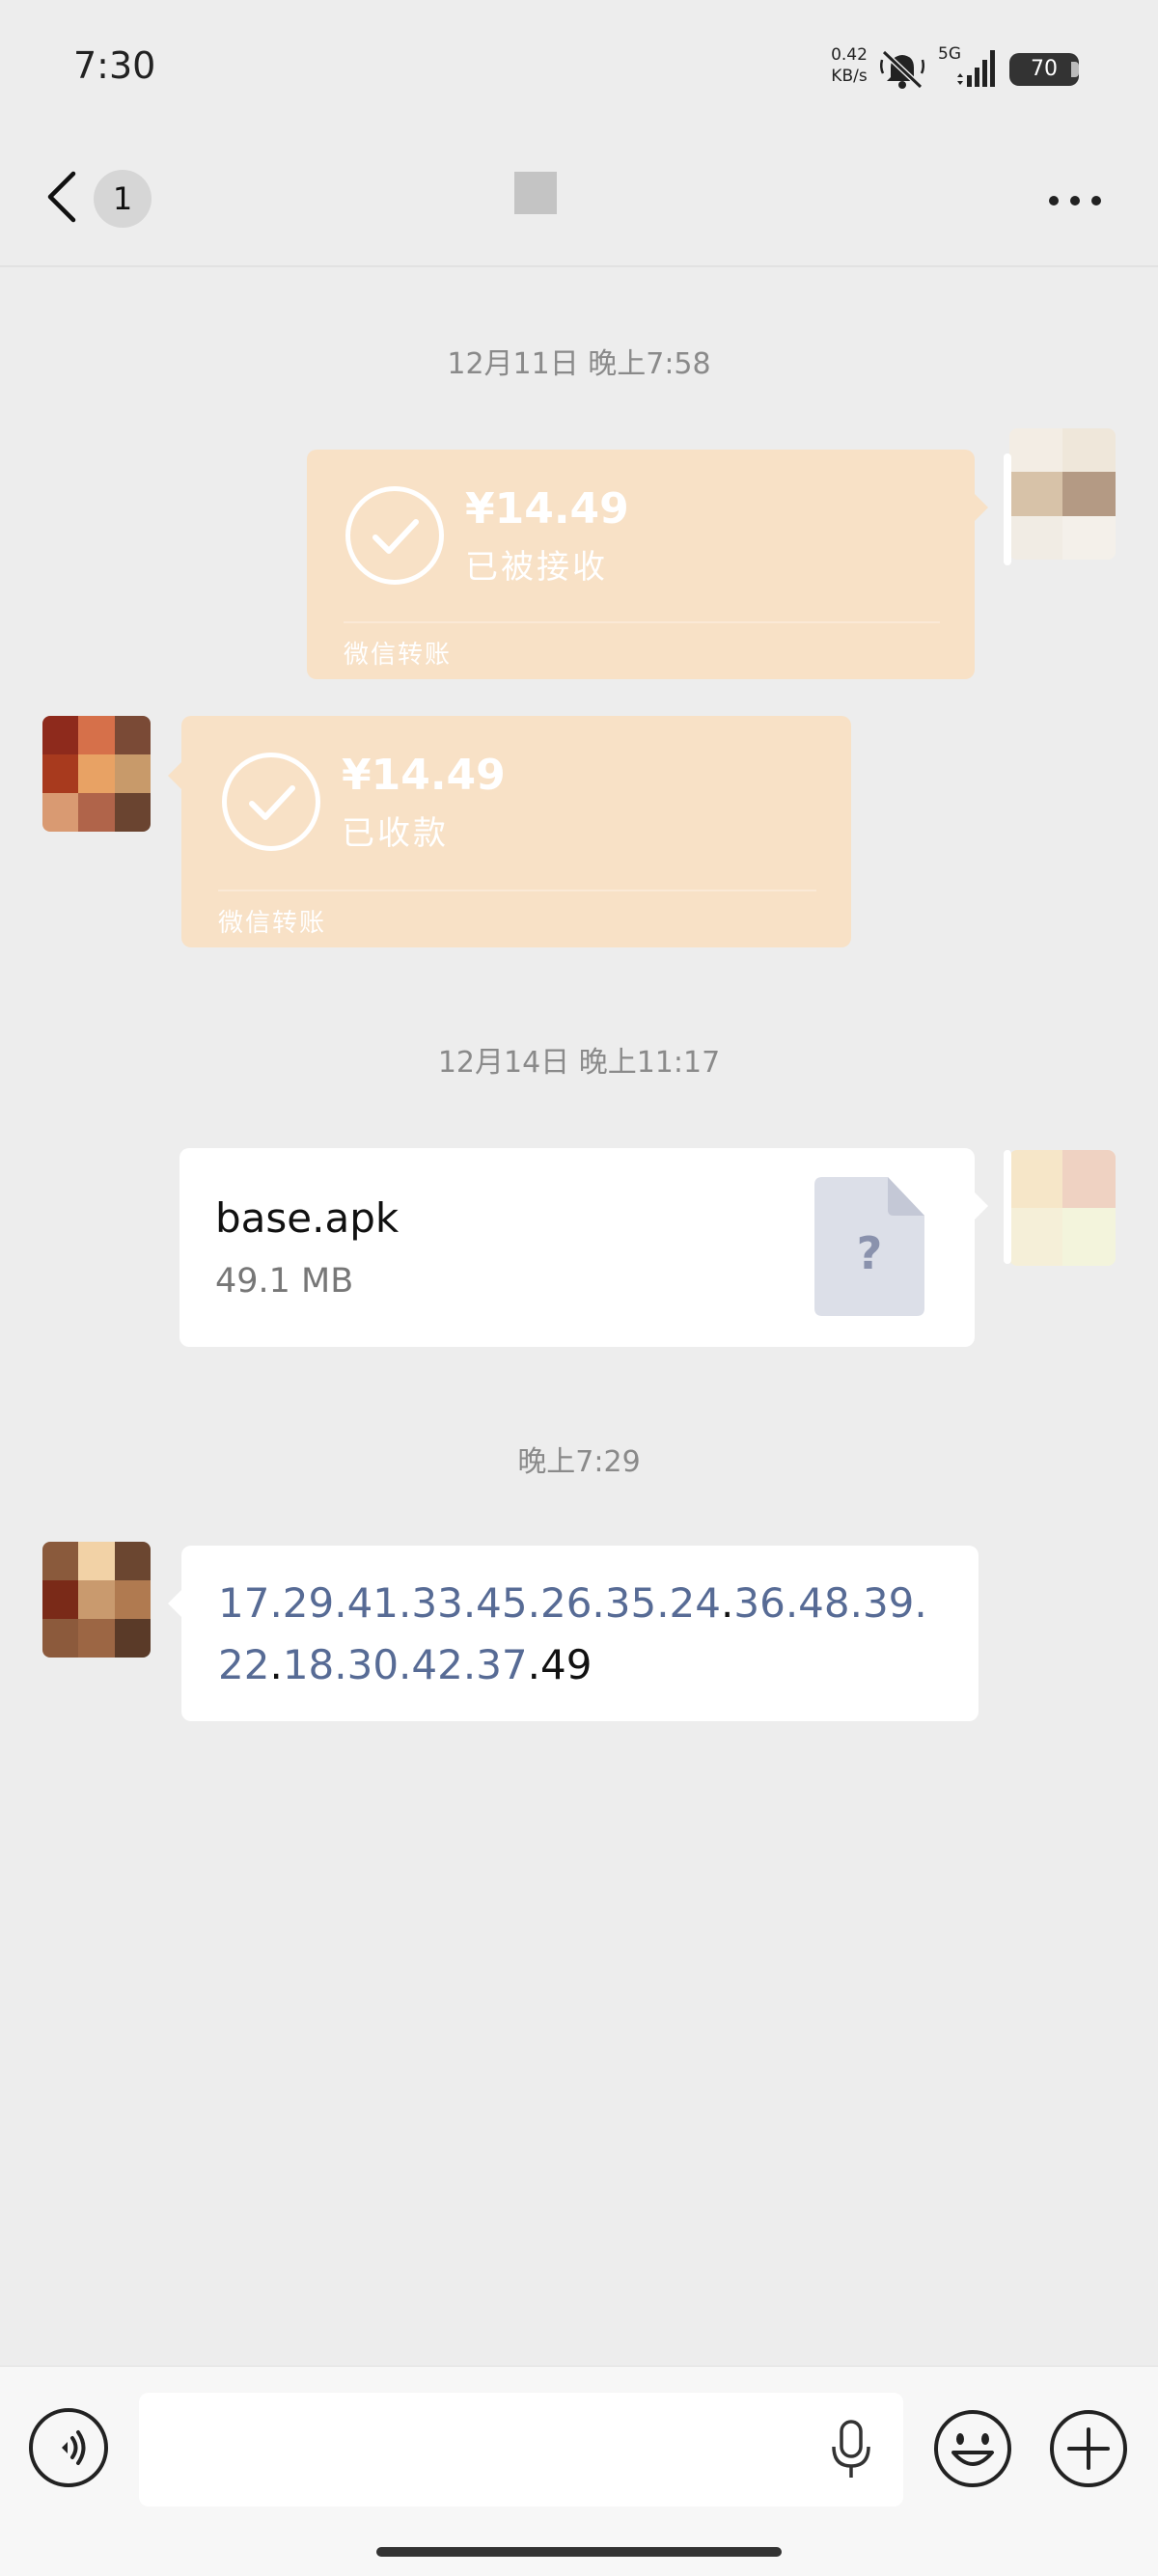 The height and width of the screenshot is (2576, 1158). I want to click on signal-strength-icon, so click(976, 68).